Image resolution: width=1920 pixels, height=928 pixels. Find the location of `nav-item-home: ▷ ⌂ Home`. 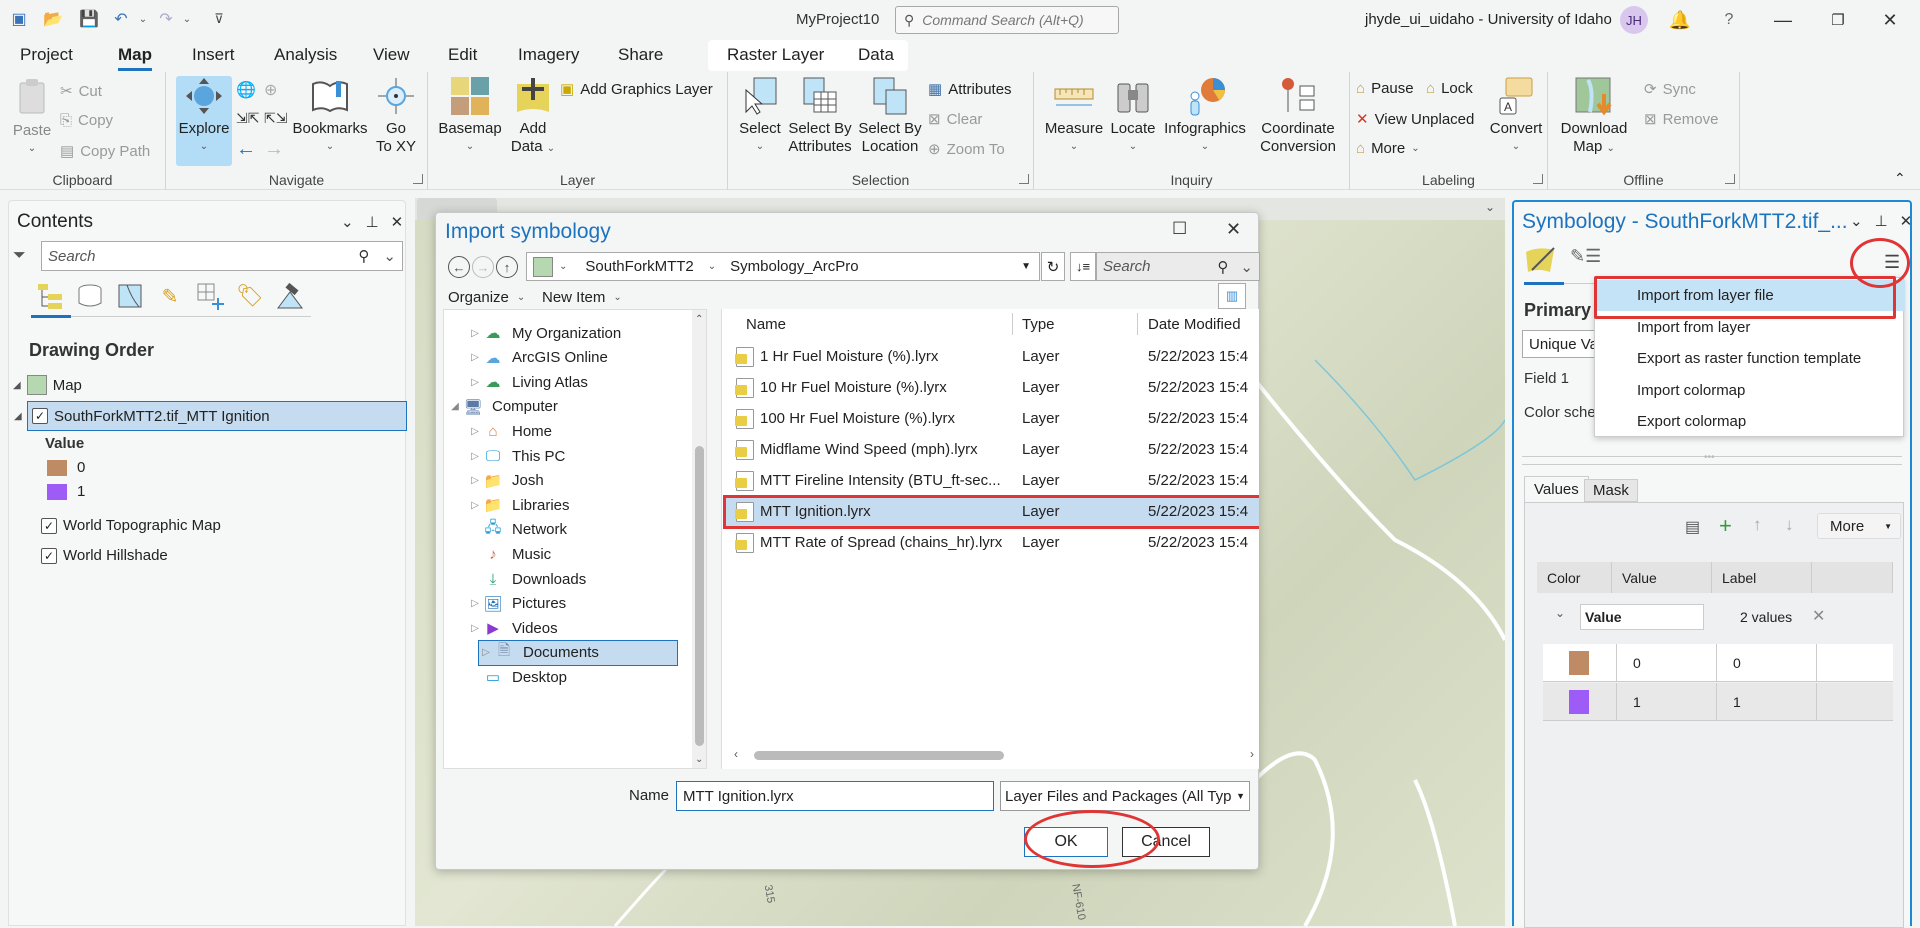

nav-item-home: ▷ ⌂ Home is located at coordinates (580, 431).